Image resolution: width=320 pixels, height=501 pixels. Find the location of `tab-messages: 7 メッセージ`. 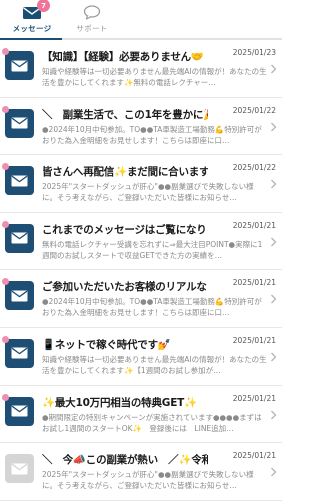

tab-messages: 7 メッセージ is located at coordinates (32, 20).